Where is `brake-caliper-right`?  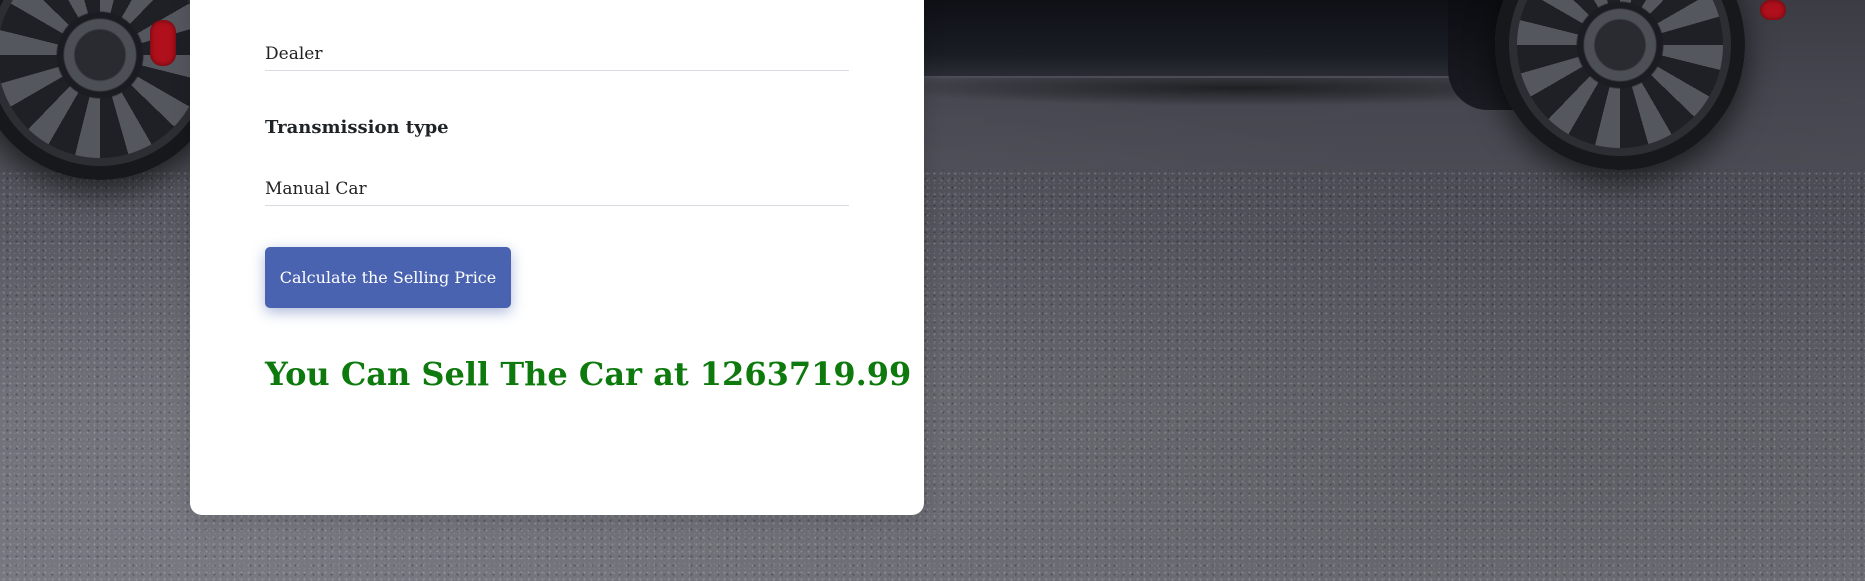 brake-caliper-right is located at coordinates (1773, 10).